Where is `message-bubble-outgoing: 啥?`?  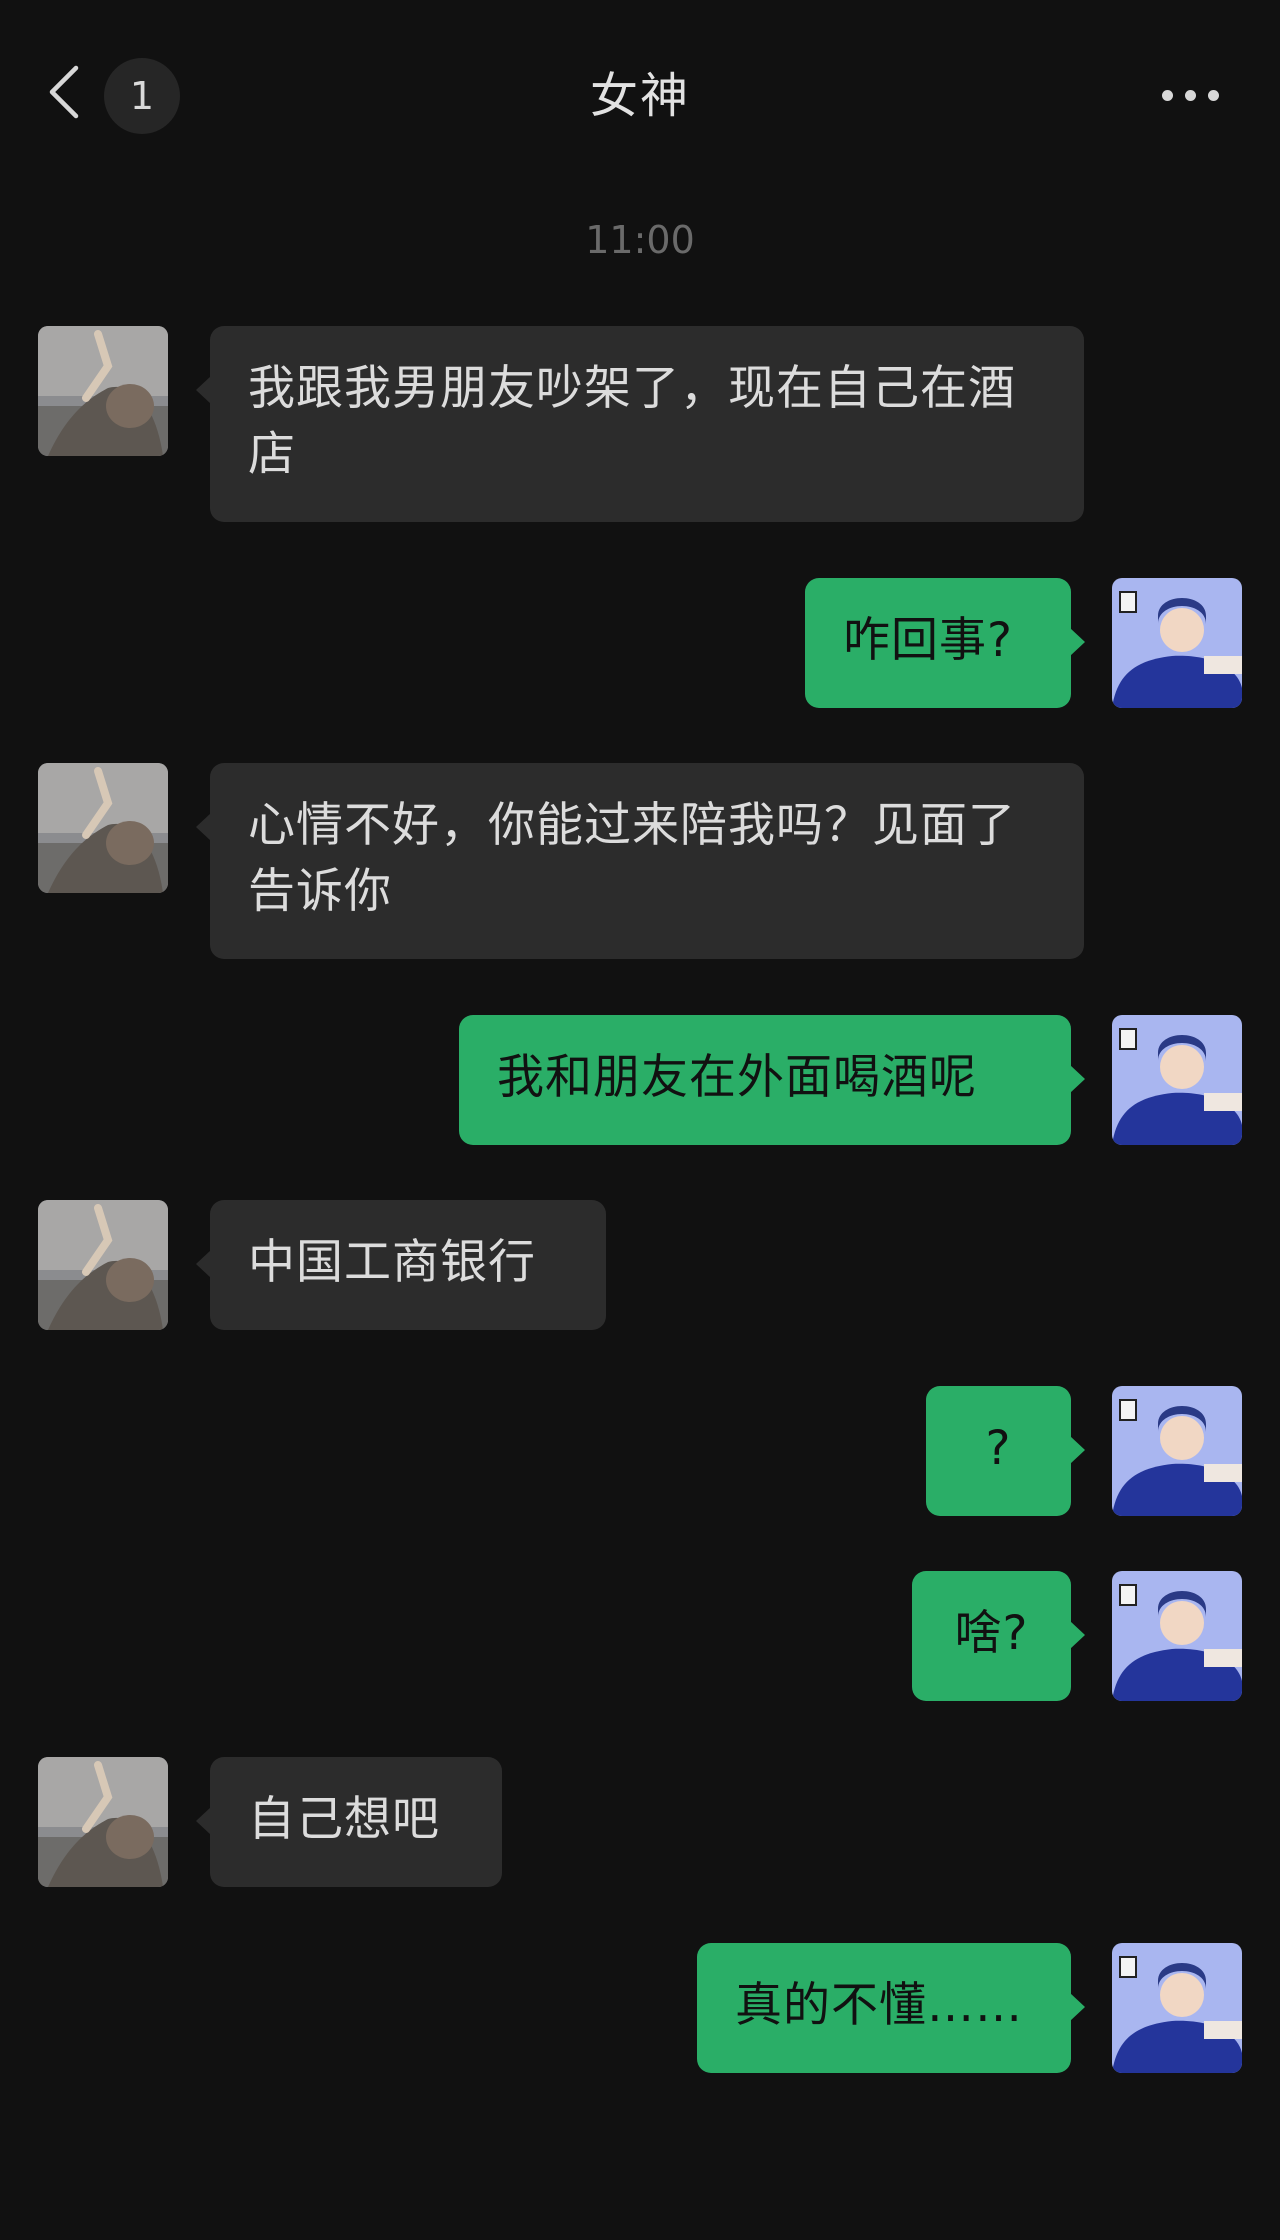
message-bubble-outgoing: 啥? is located at coordinates (998, 1636).